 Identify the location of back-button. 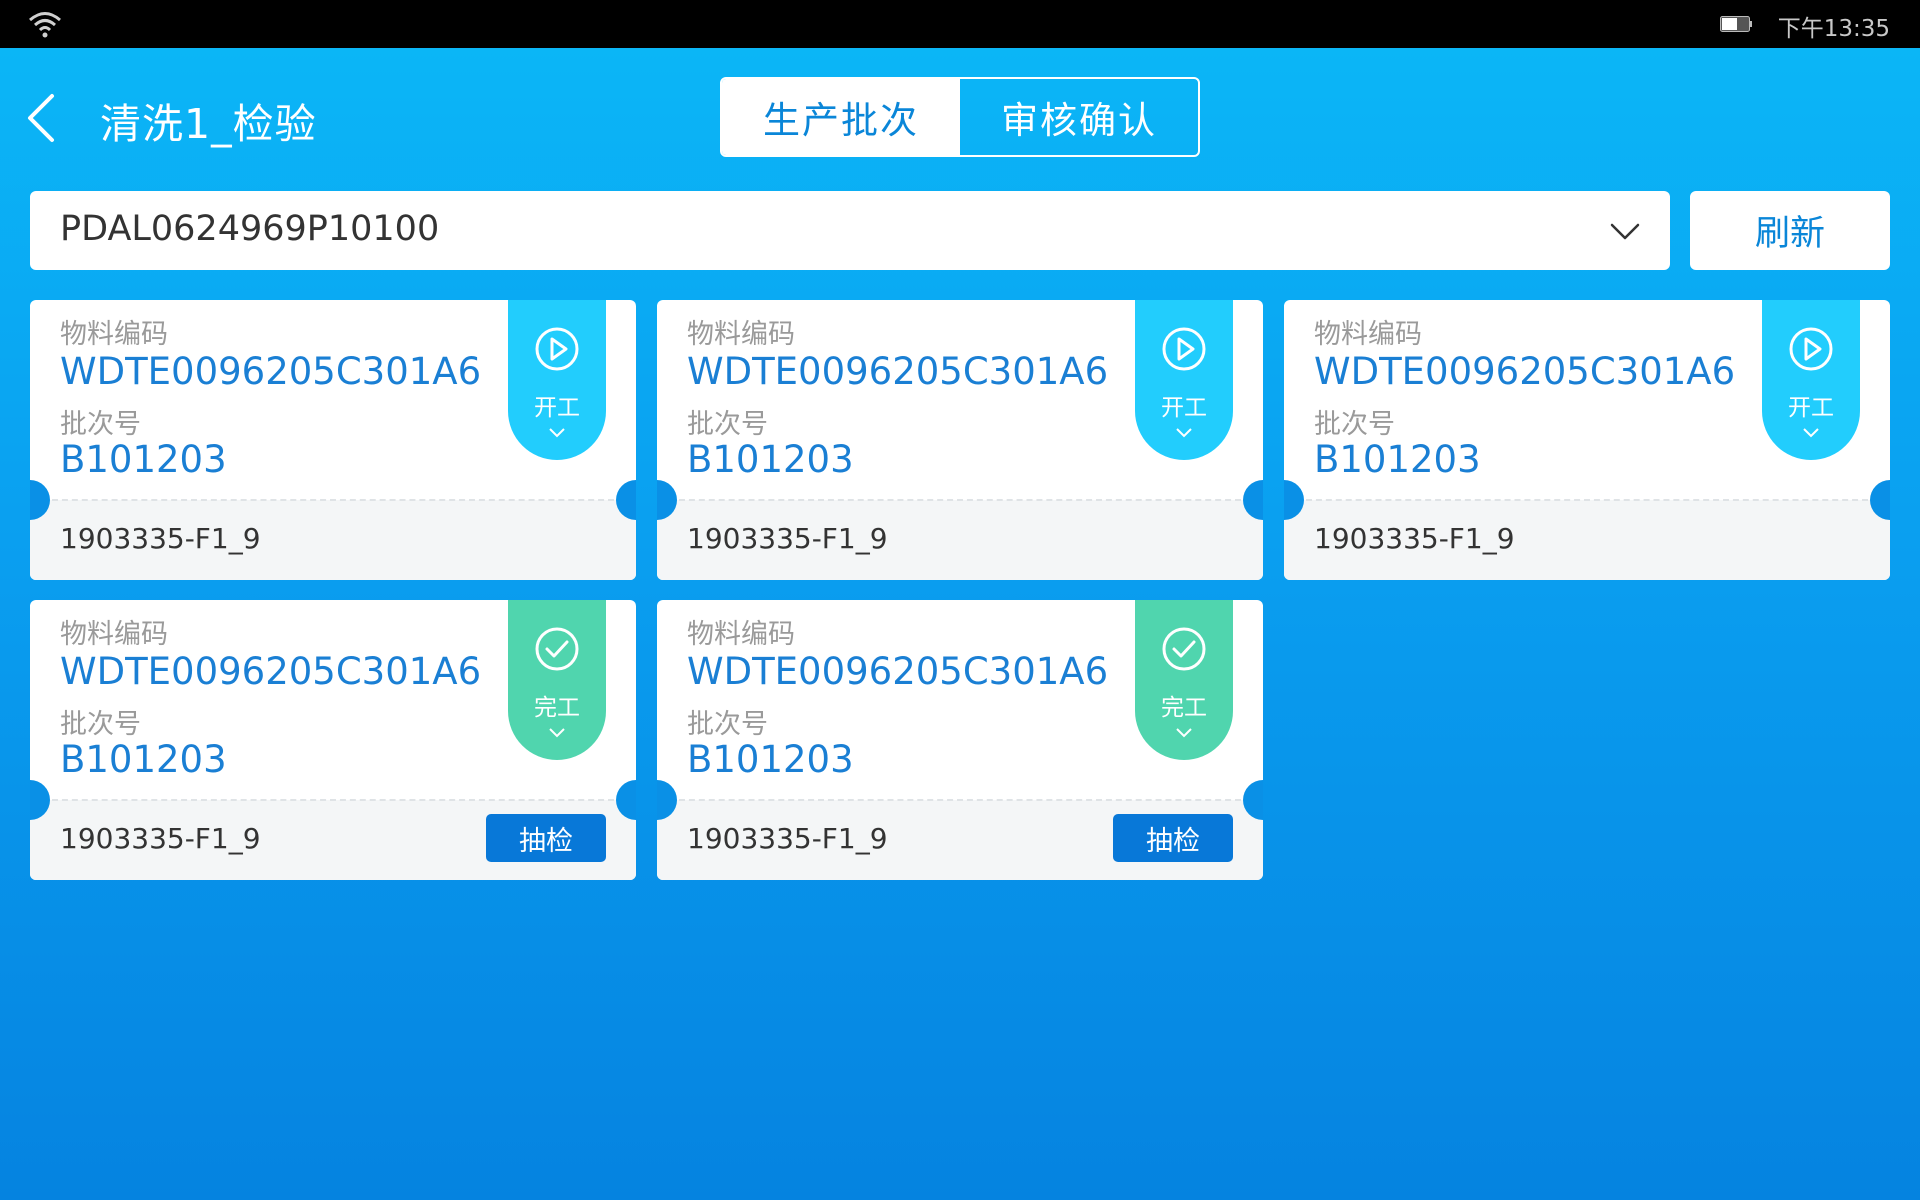
(44, 118).